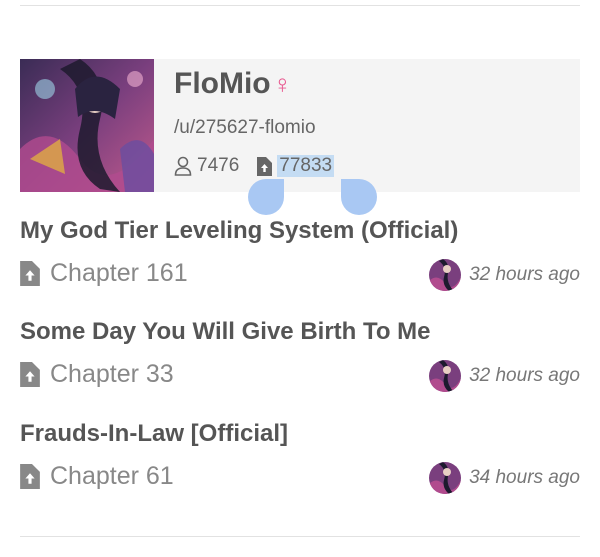  What do you see at coordinates (306, 166) in the screenshot?
I see `uploads-count: 77833` at bounding box center [306, 166].